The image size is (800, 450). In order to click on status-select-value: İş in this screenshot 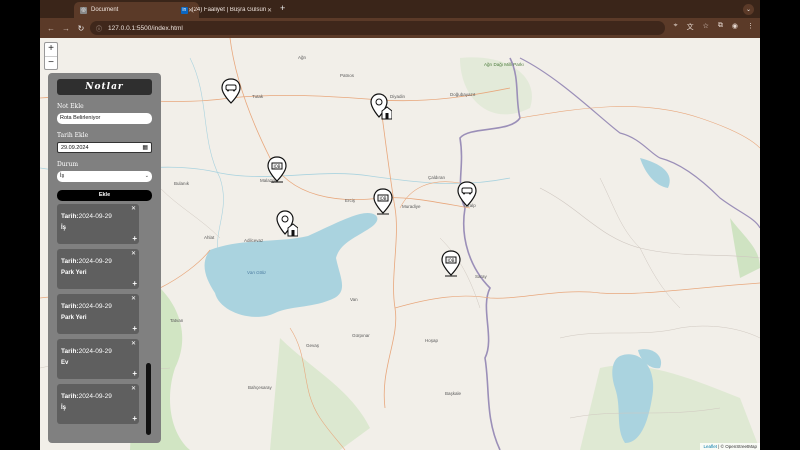, I will do `click(62, 176)`.